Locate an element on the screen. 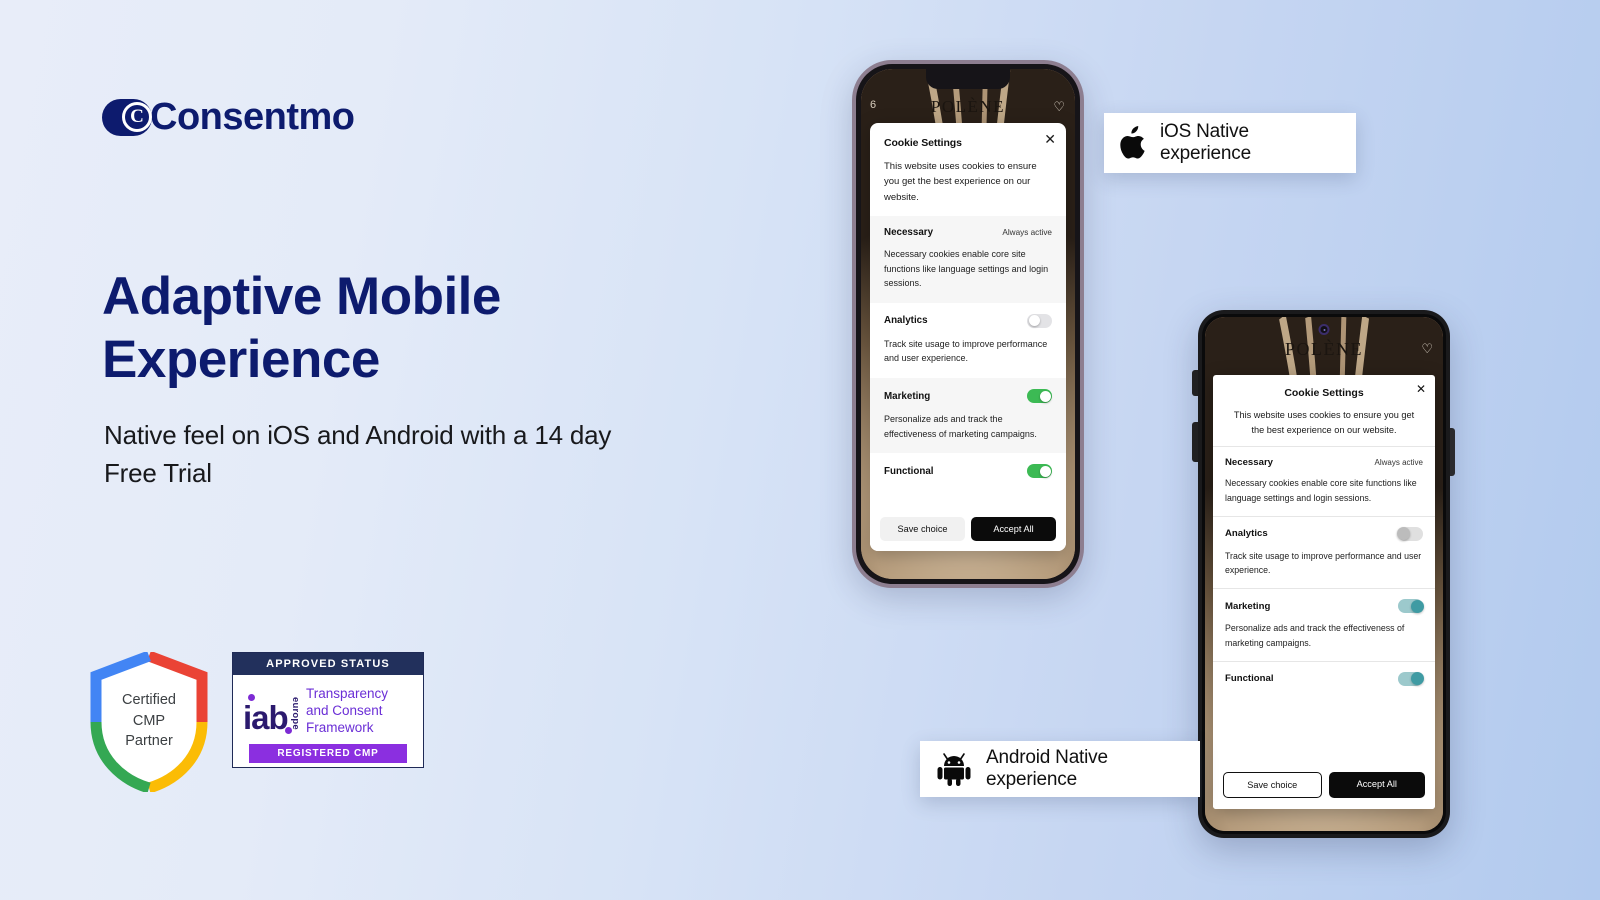 This screenshot has height=900, width=1600. ios-accept-all-button: Accept All is located at coordinates (1013, 529).